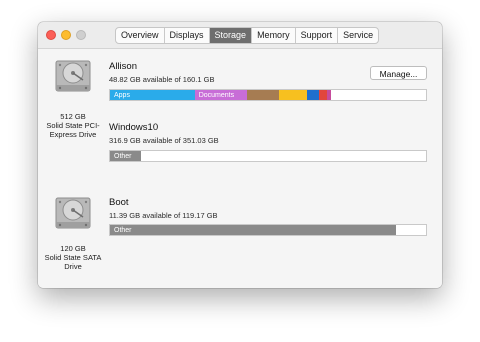 The height and width of the screenshot is (342, 480). Describe the element at coordinates (134, 127) in the screenshot. I see `volume-name-windows10: Windows10` at that location.